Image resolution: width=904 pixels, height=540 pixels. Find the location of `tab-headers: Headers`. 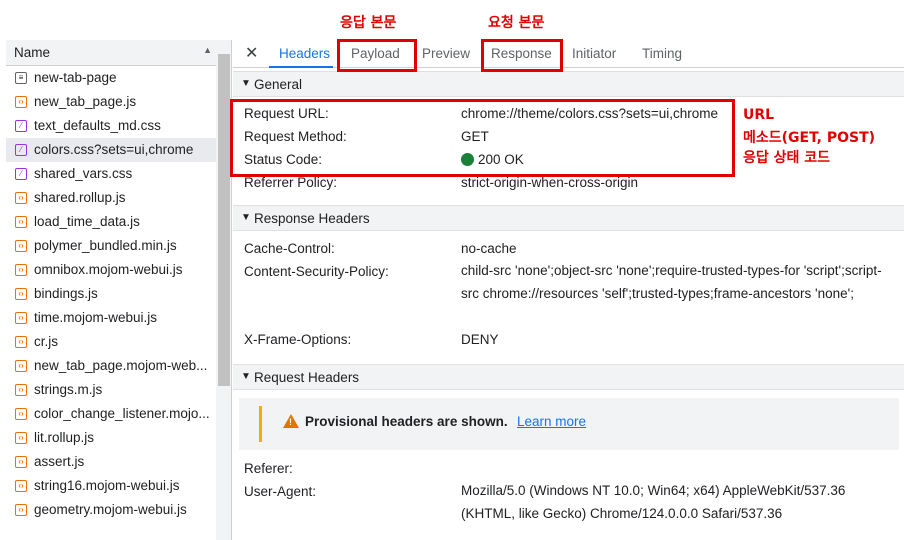

tab-headers: Headers is located at coordinates (304, 53).